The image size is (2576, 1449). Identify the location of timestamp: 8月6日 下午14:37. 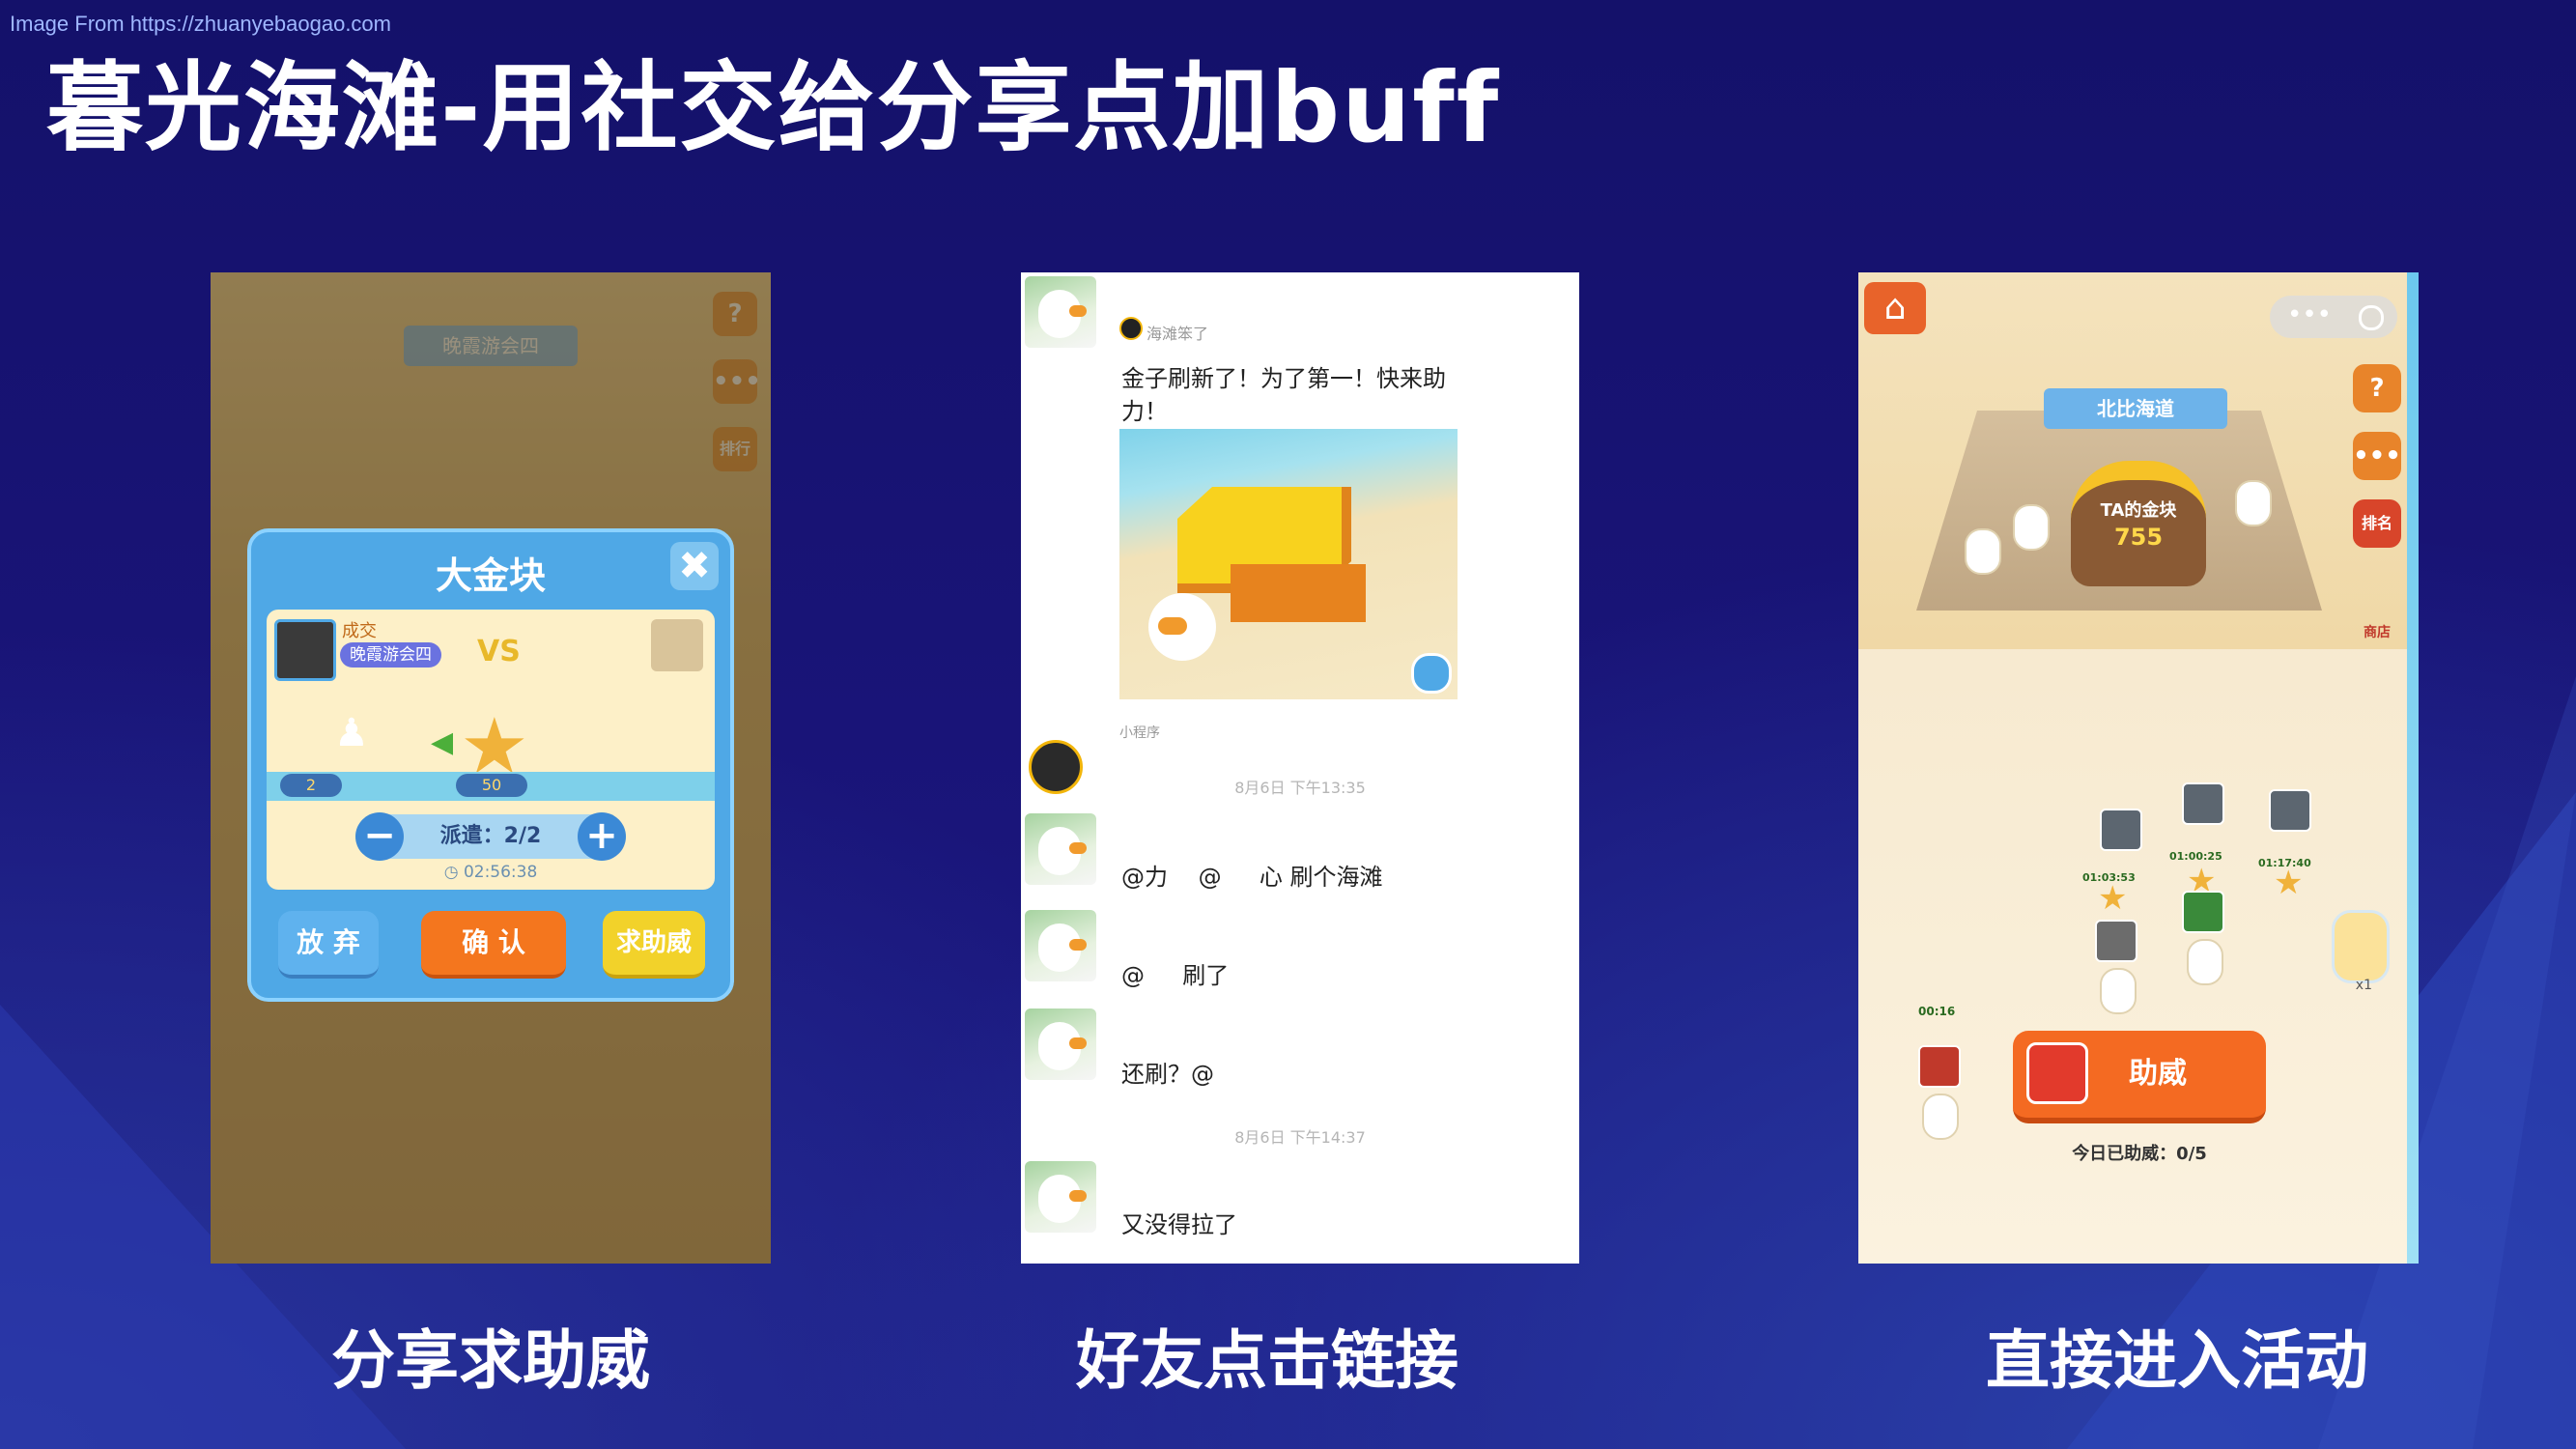
(1300, 1137).